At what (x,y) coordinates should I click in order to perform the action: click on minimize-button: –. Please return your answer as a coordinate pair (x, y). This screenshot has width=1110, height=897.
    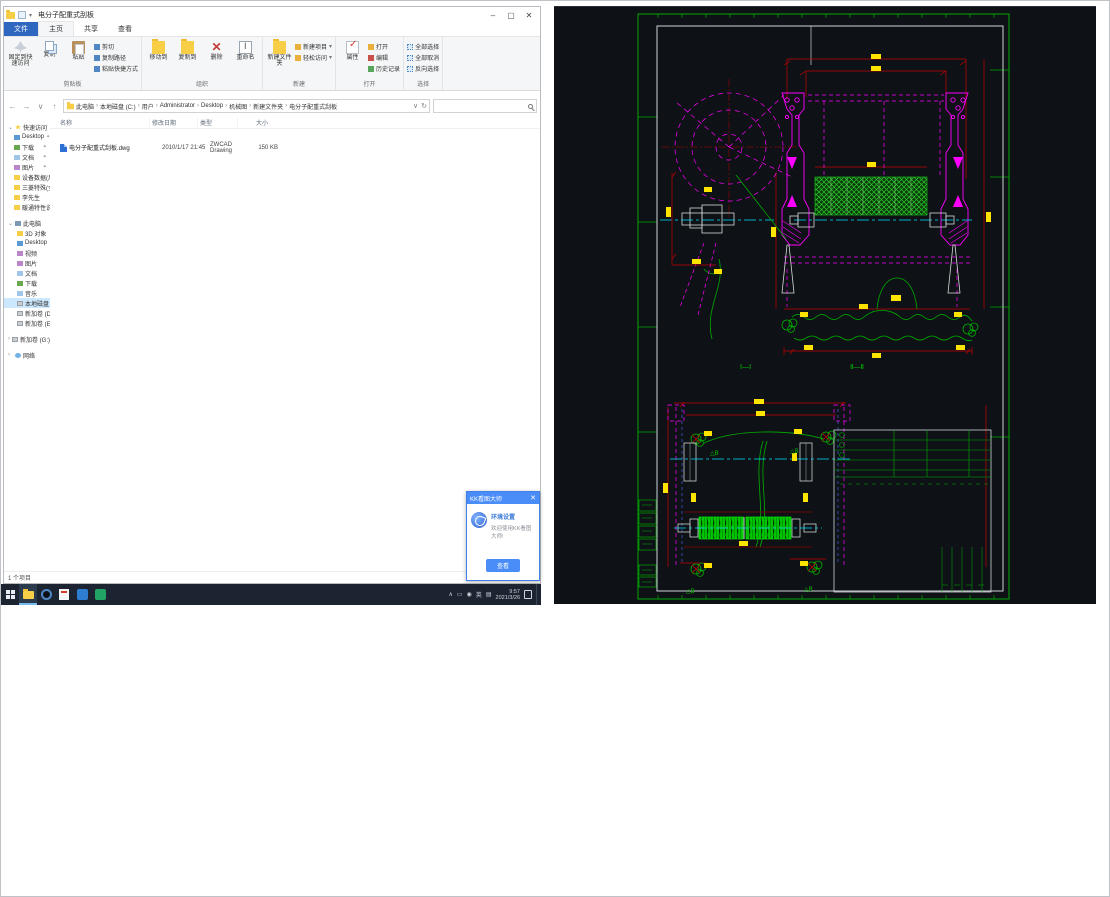
    Looking at the image, I should click on (493, 15).